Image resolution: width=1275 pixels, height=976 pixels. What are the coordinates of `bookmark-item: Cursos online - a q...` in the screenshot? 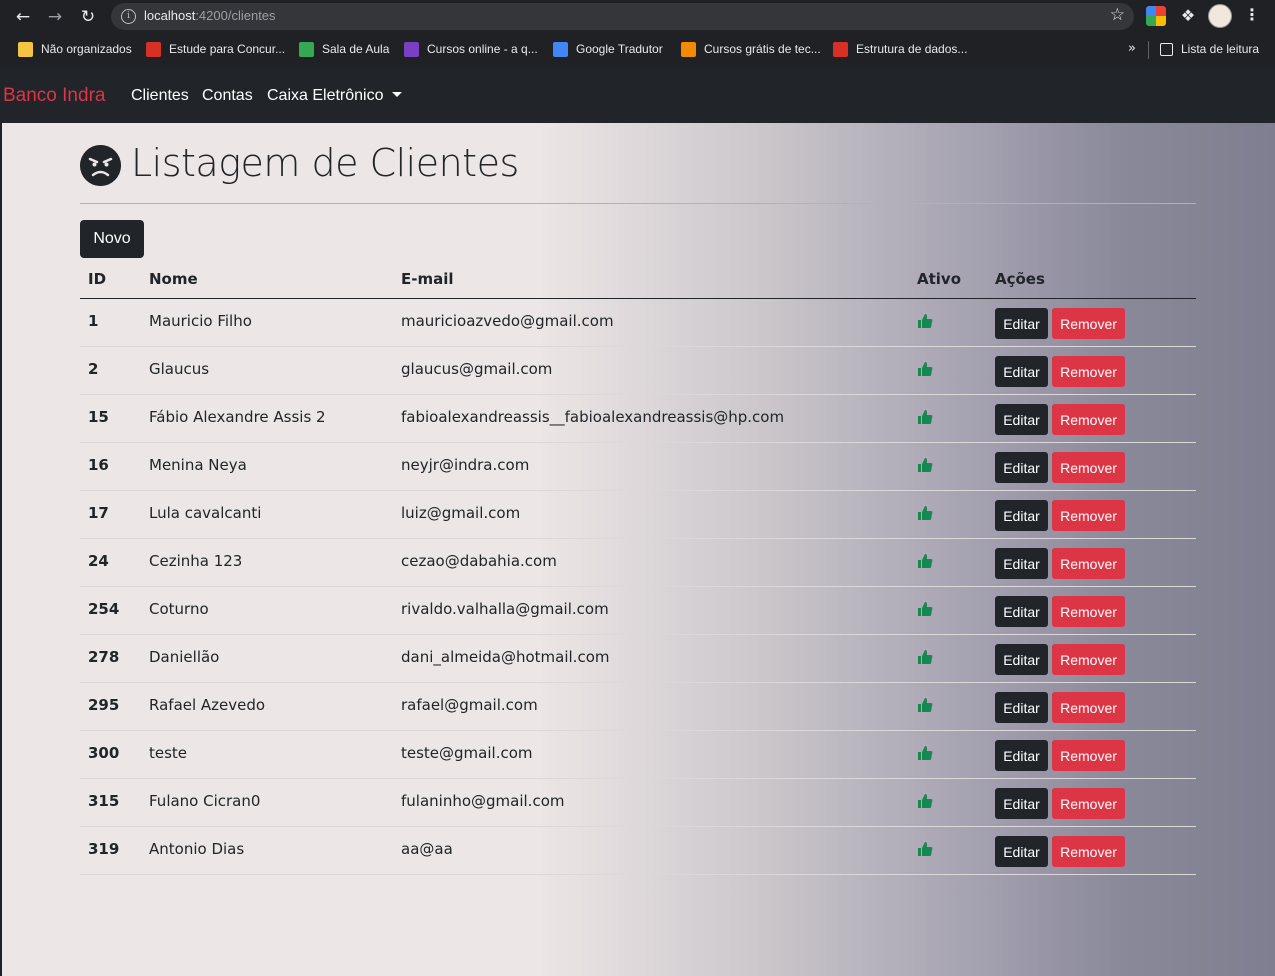 It's located at (471, 49).